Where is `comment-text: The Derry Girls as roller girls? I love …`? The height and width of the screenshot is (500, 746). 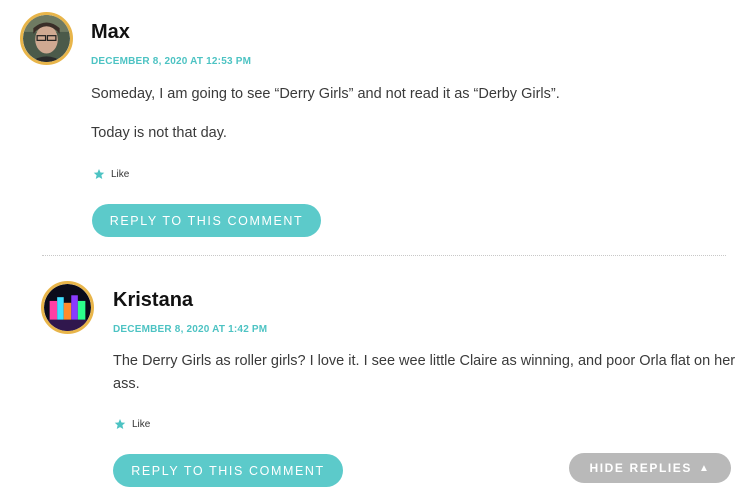
comment-text: The Derry Girls as roller girls? I love … is located at coordinates (424, 361).